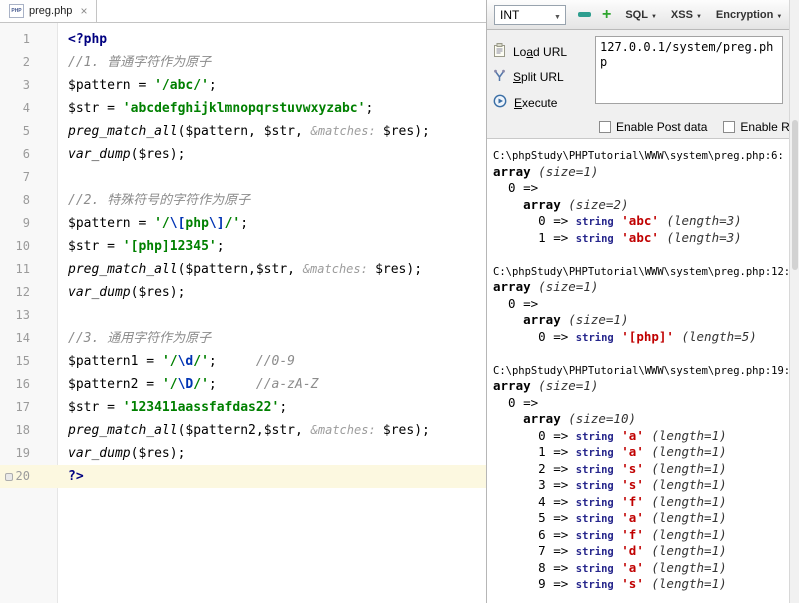 This screenshot has height=603, width=799. I want to click on output-line: 8 => string 'a' (length=1), so click(610, 567).